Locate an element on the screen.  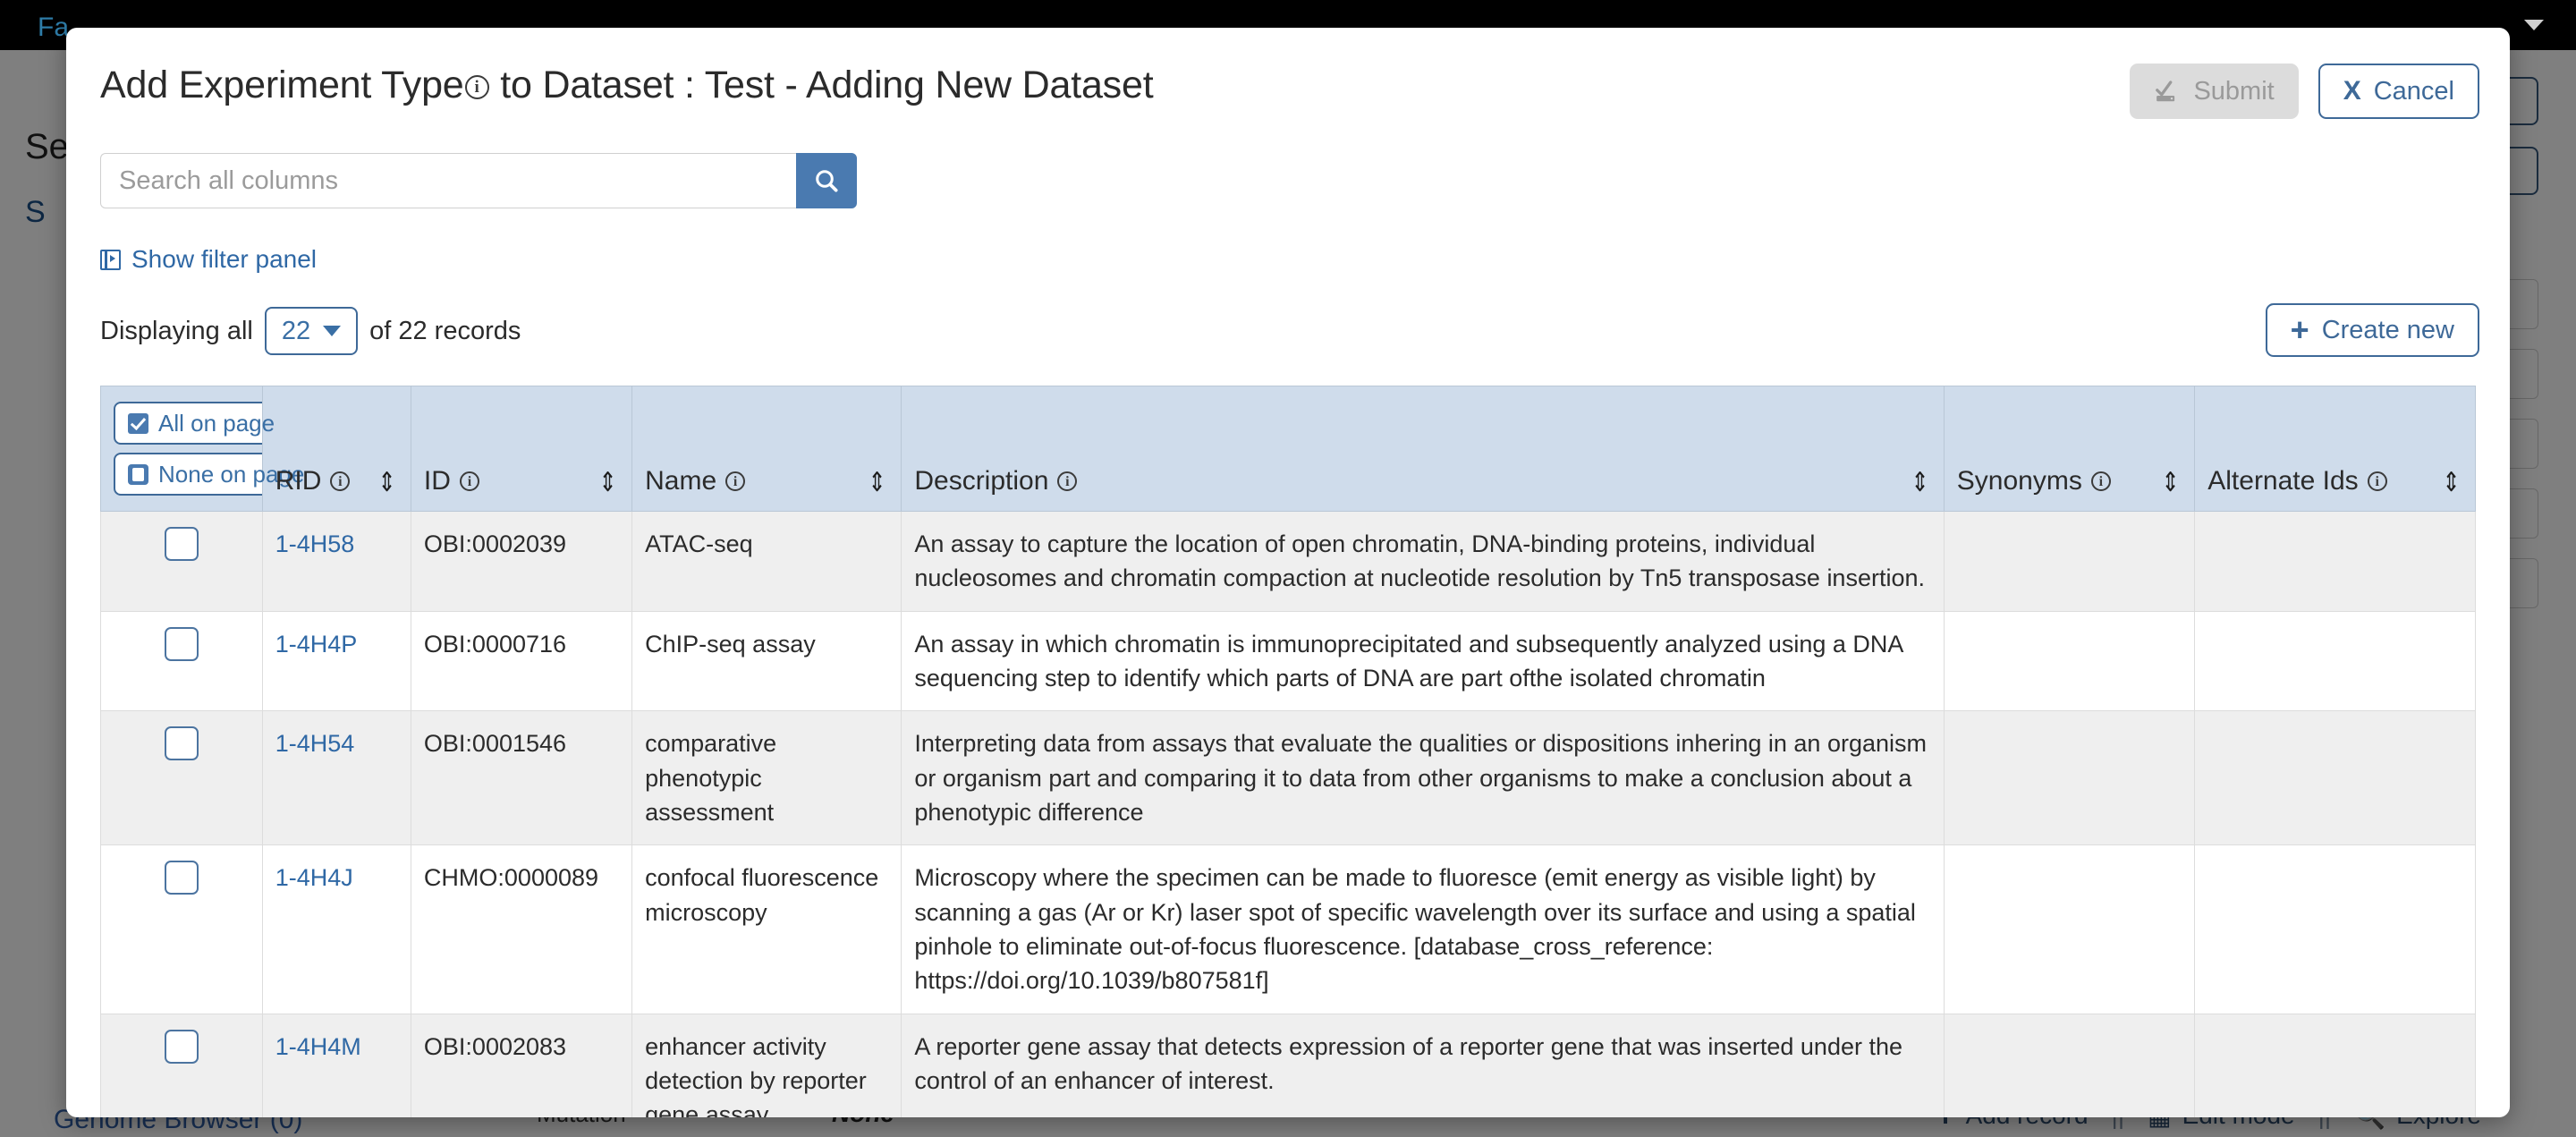
checkbox-checked-icon is located at coordinates (138, 423).